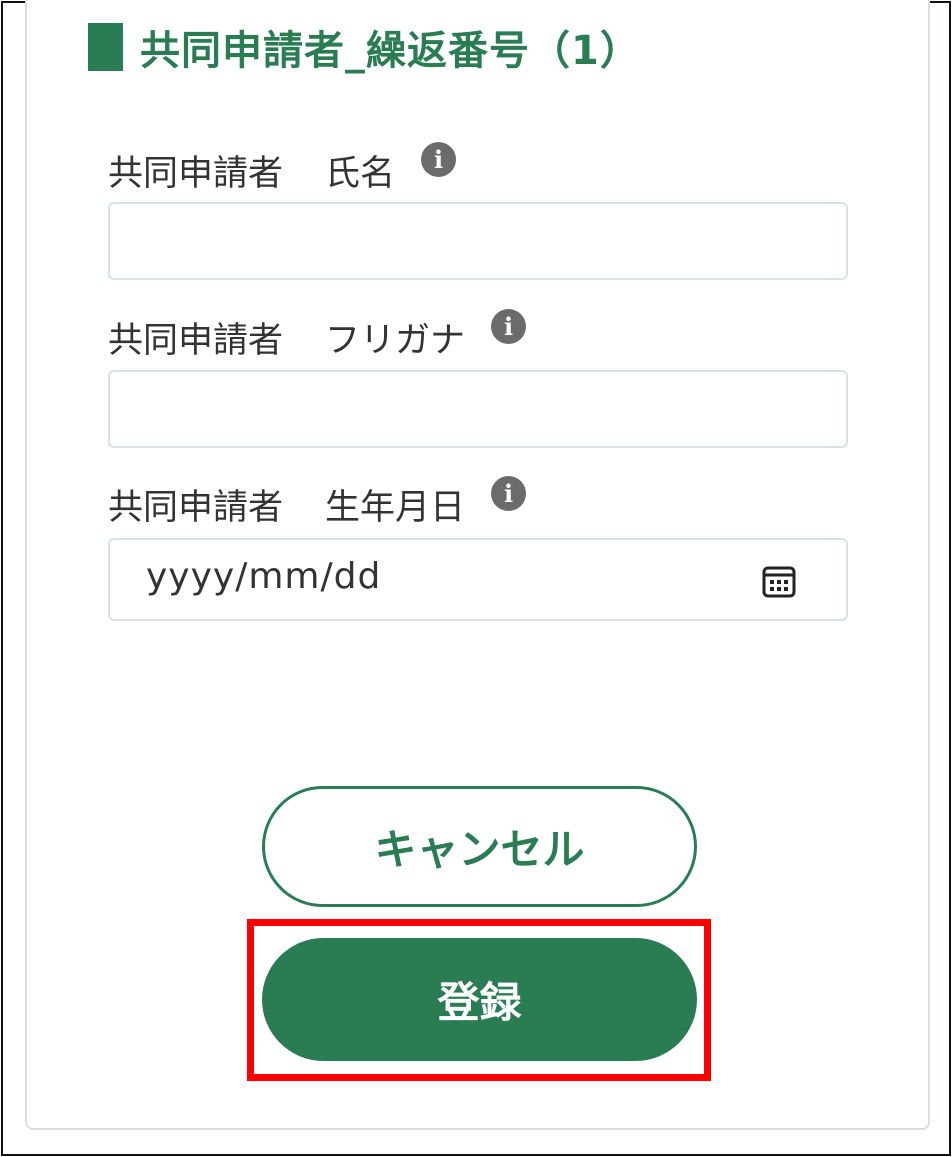 This screenshot has height=1157, width=952. I want to click on section-header: 共同申請者_繰返番号（1）, so click(364, 48).